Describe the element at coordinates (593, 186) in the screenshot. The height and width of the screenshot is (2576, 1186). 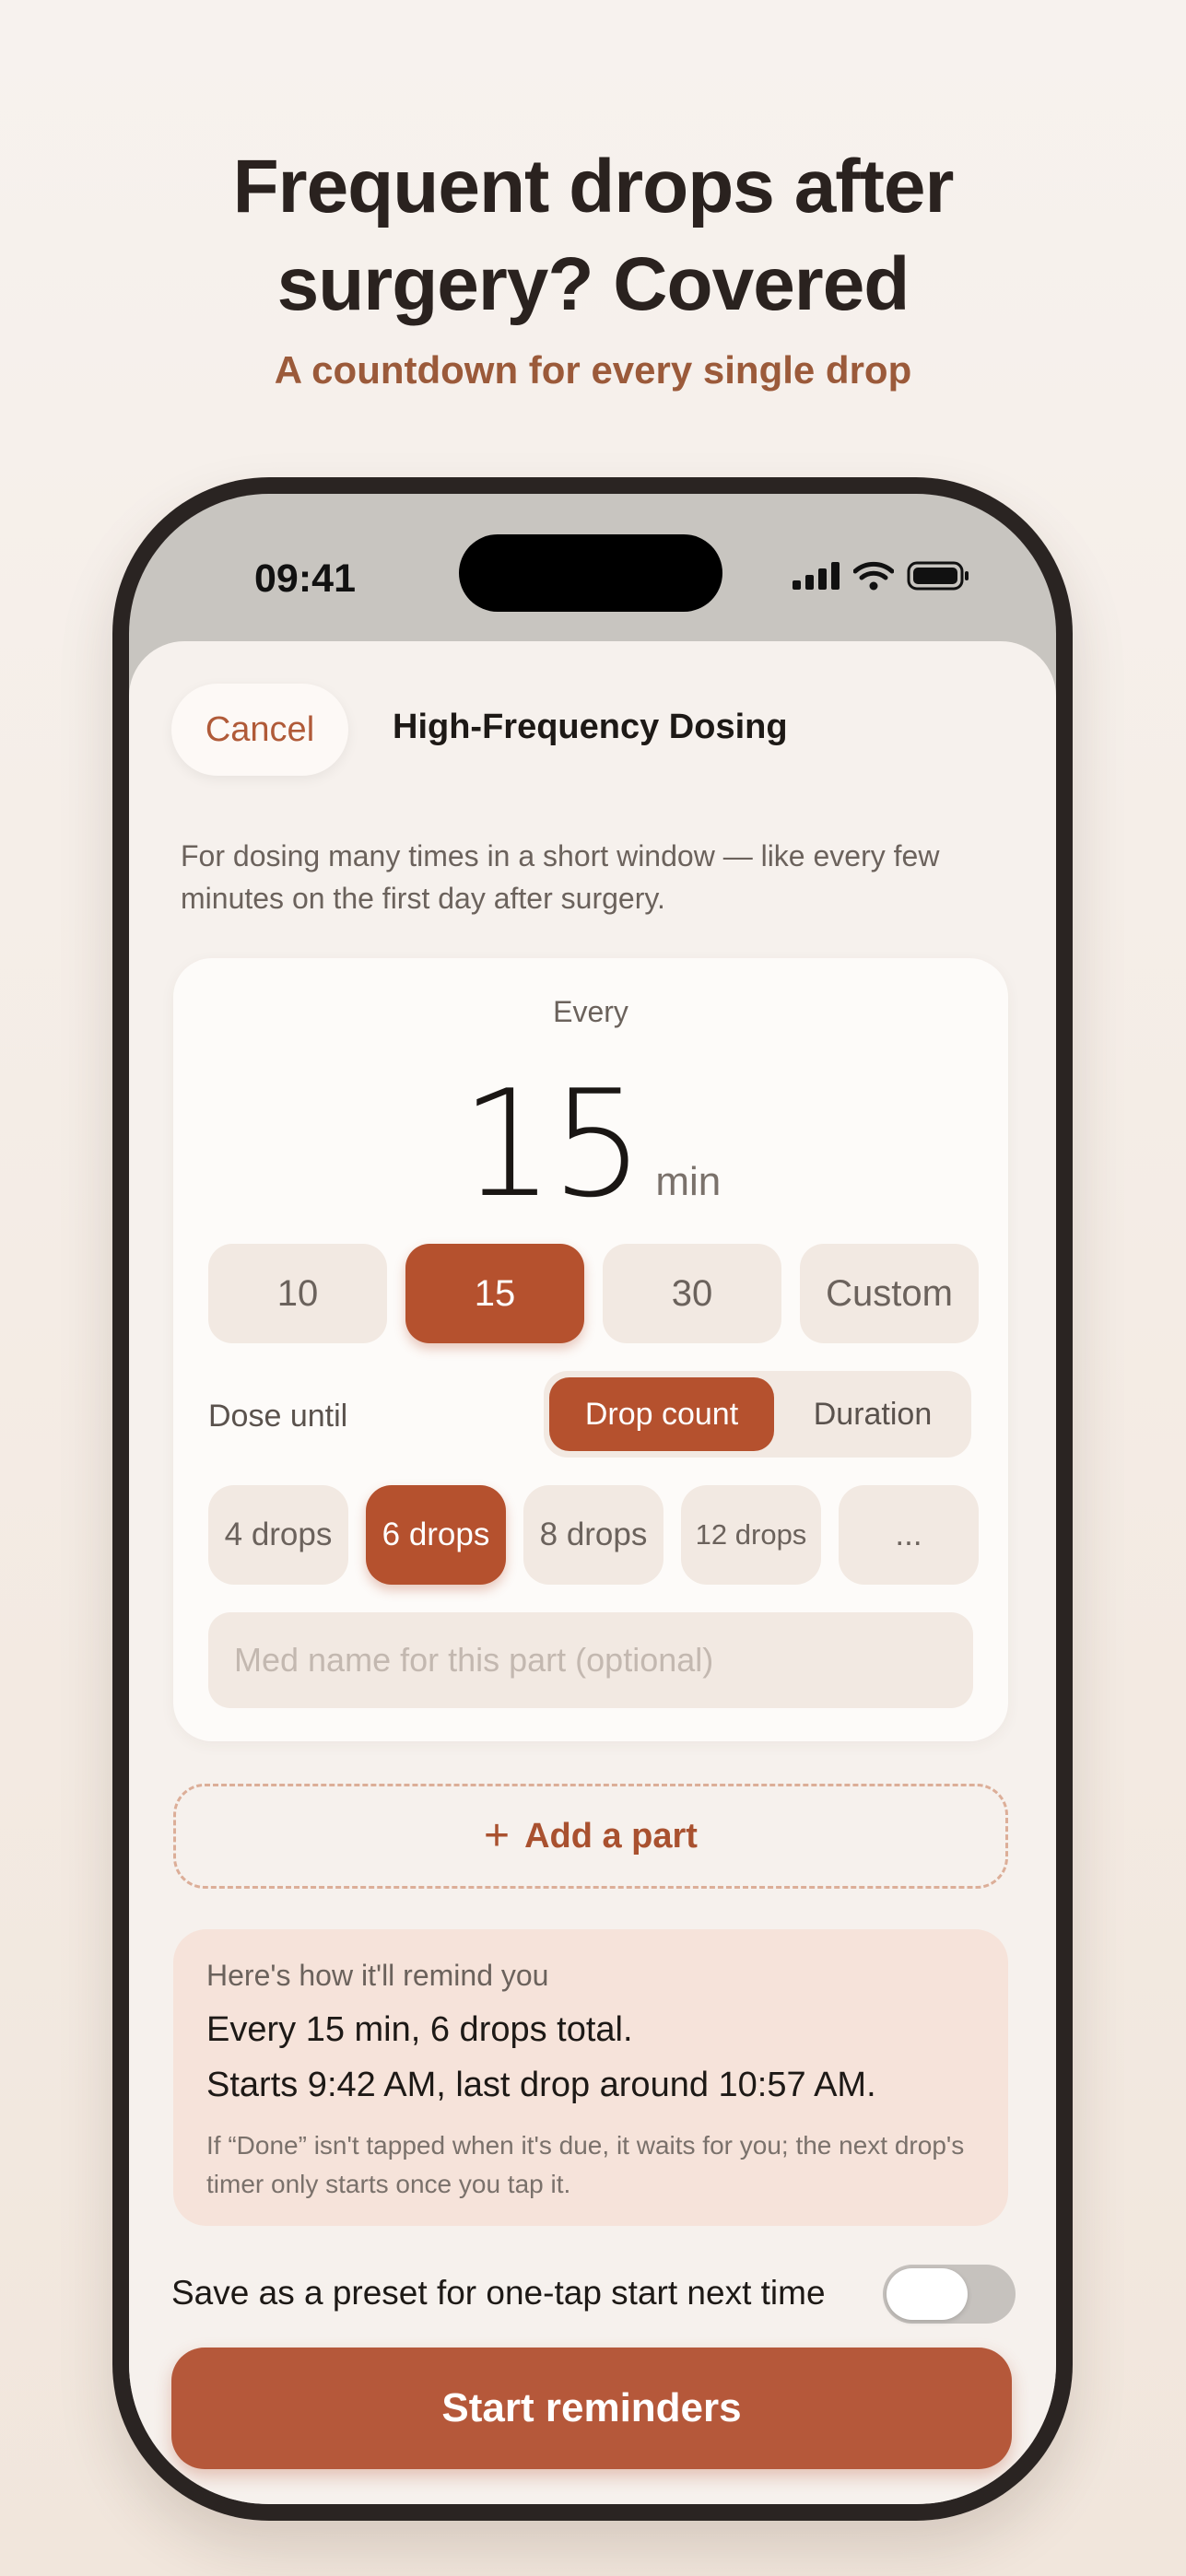
I see `headline-line-1: Frequent drops after` at that location.